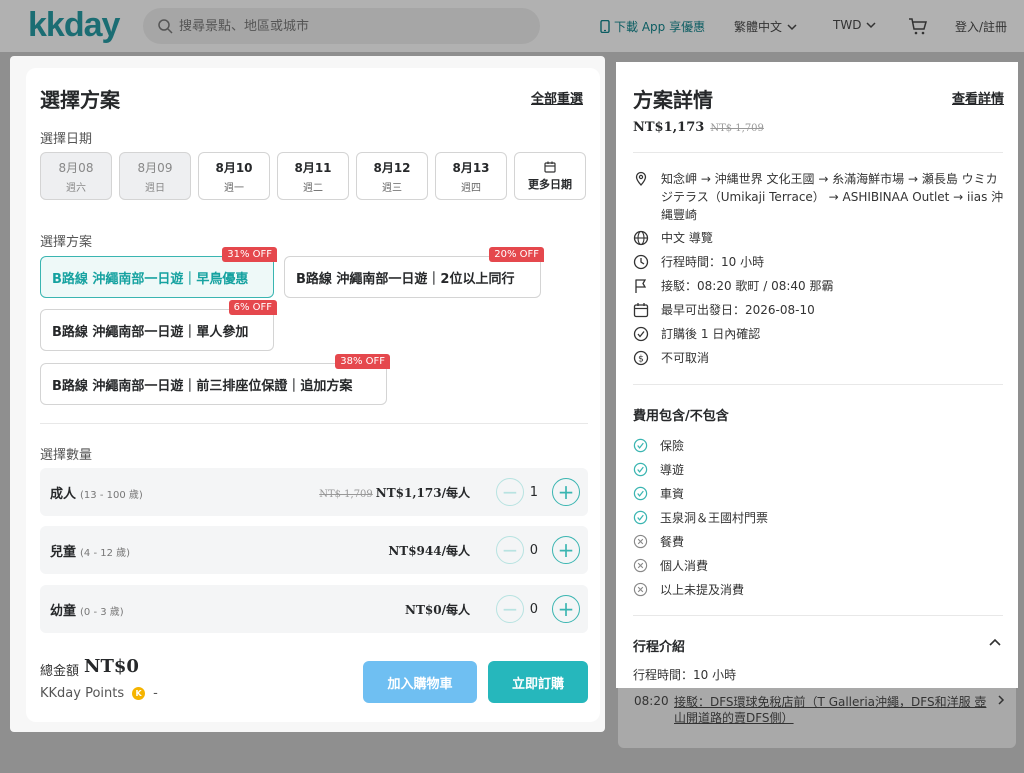  What do you see at coordinates (105, 553) in the screenshot?
I see `quantity-age: (4 - 12 歲)` at bounding box center [105, 553].